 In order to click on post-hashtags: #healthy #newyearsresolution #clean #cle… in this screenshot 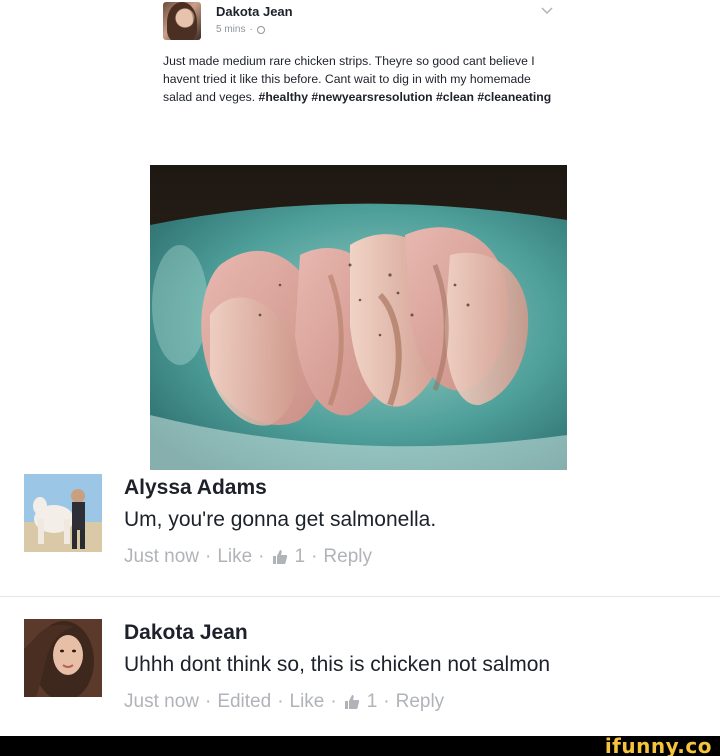, I will do `click(405, 97)`.